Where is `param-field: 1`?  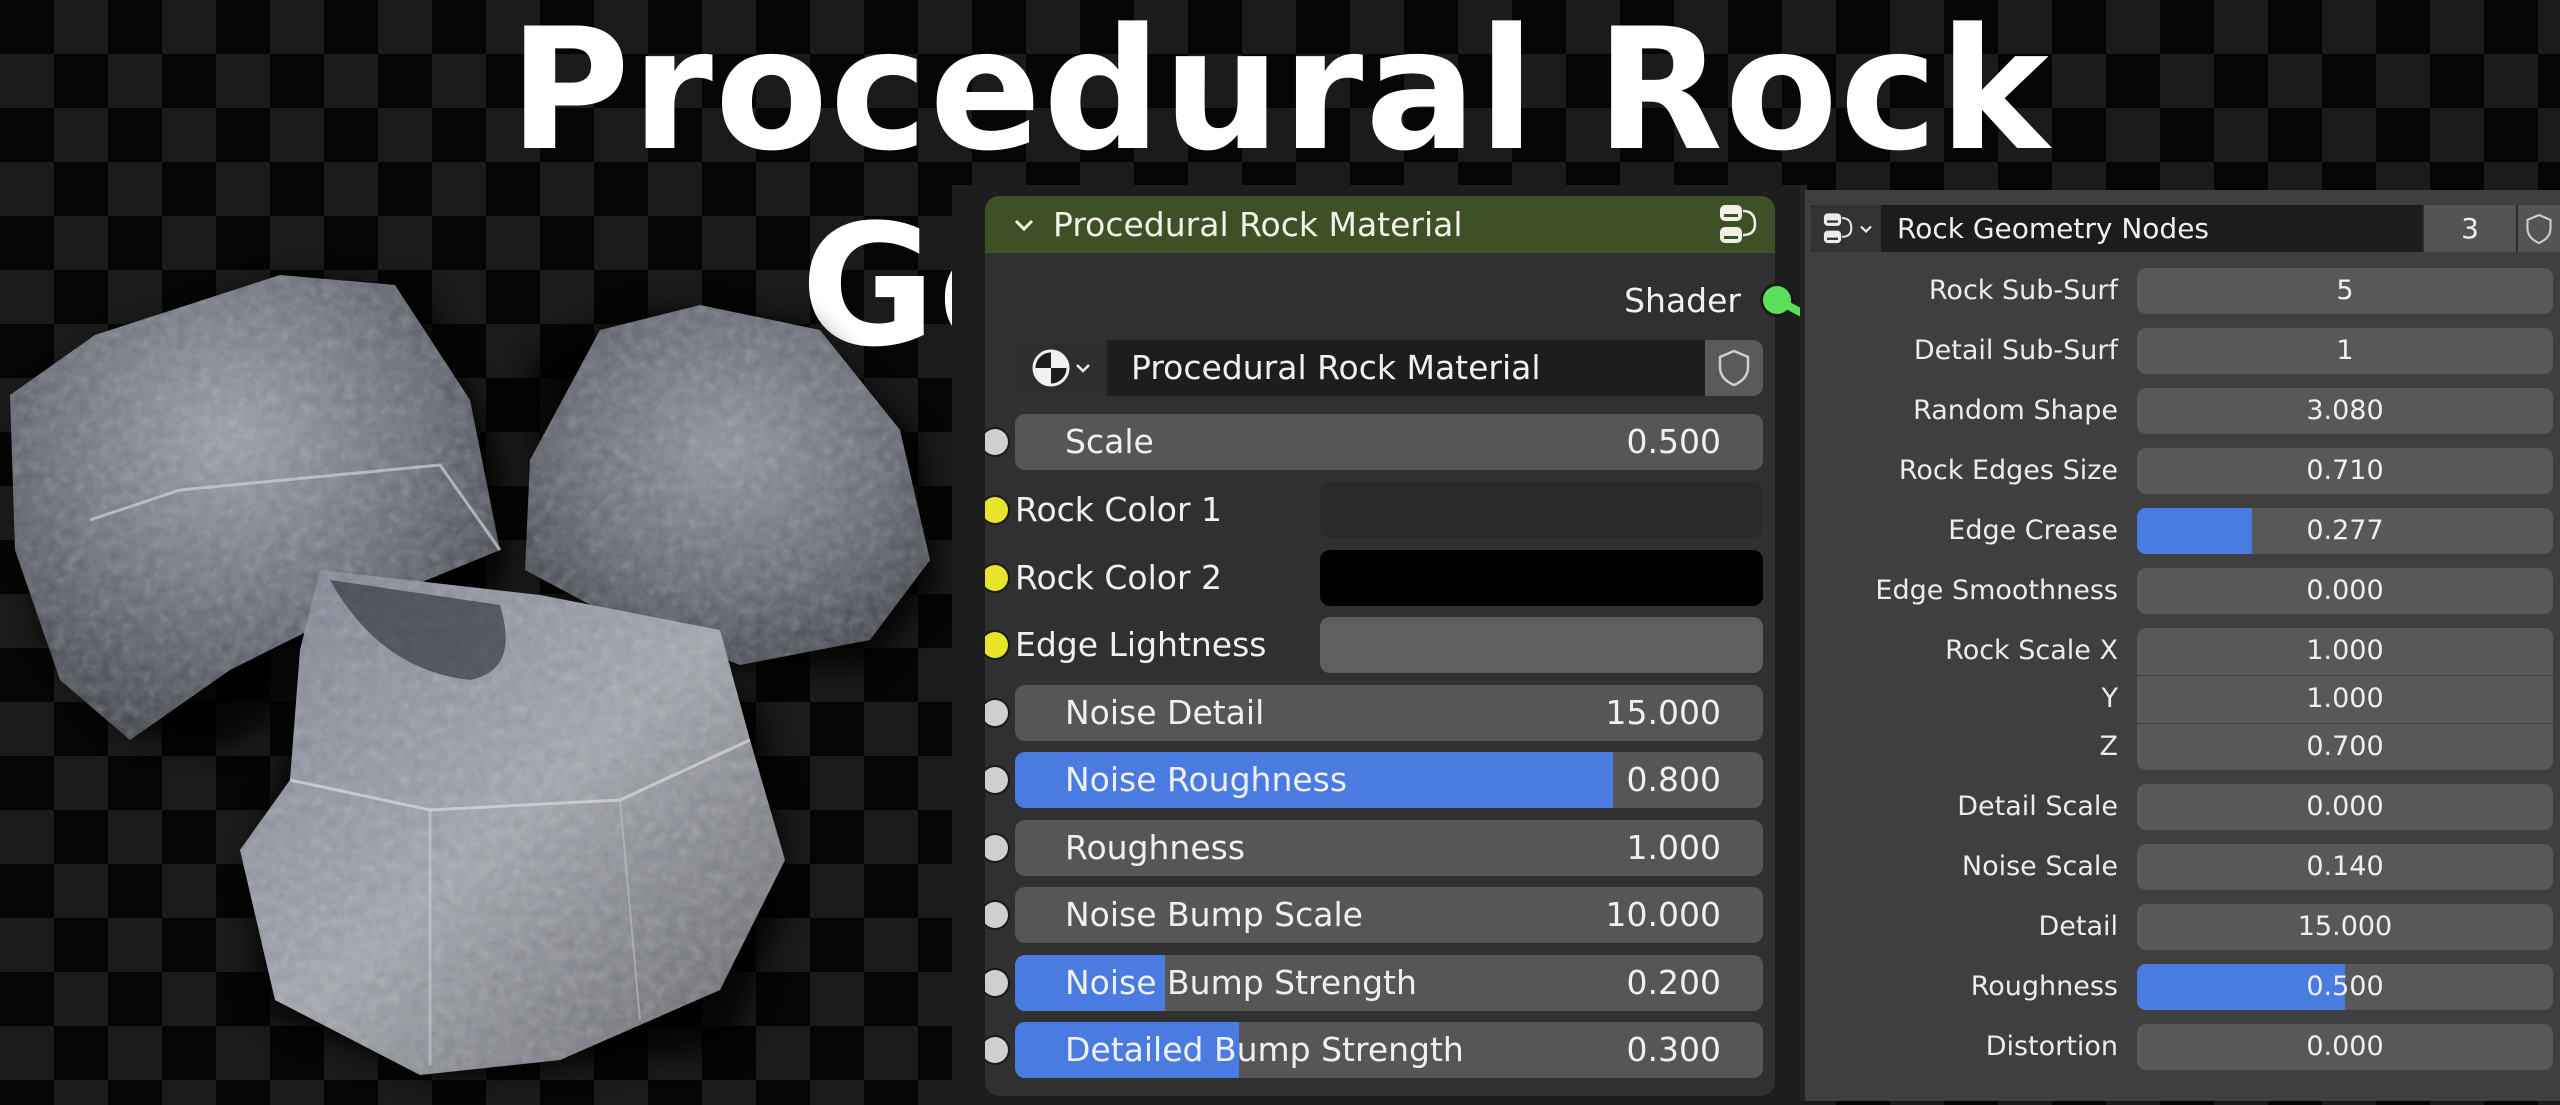 param-field: 1 is located at coordinates (2345, 351).